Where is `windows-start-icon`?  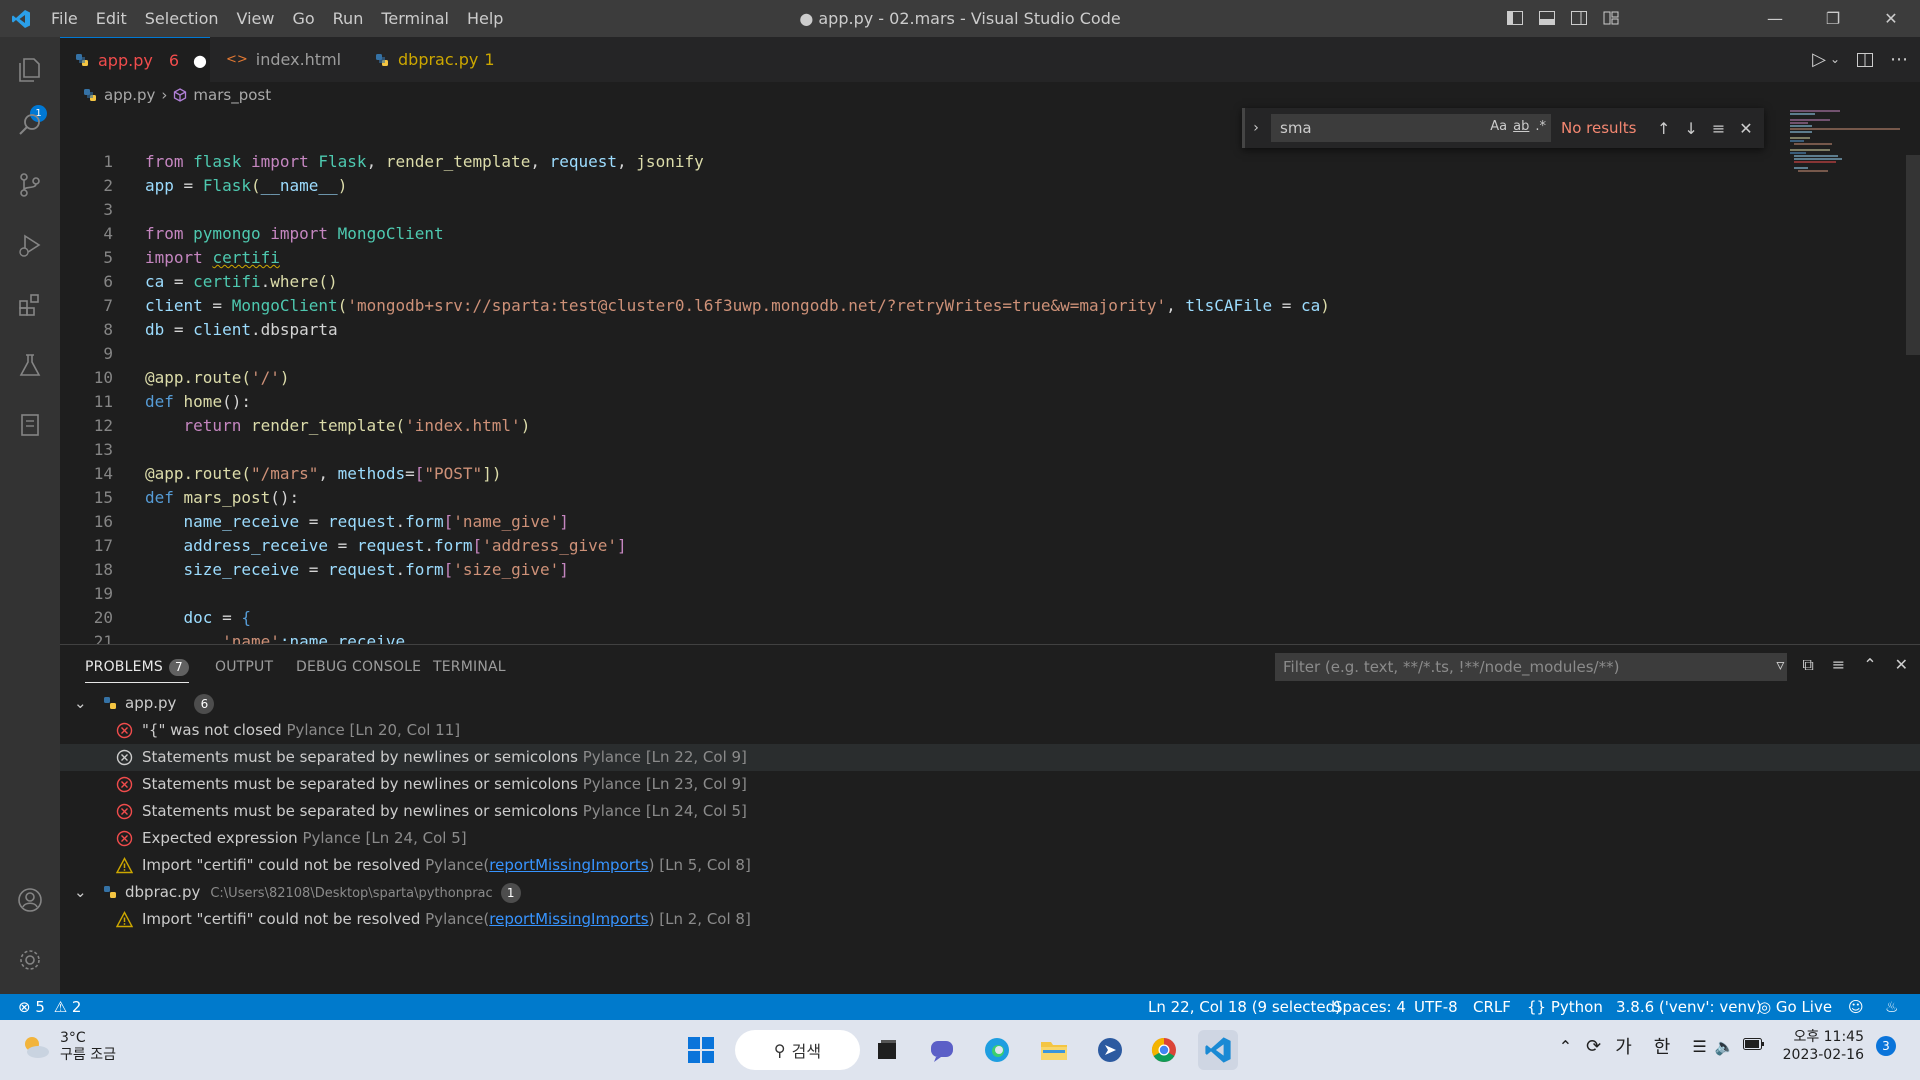 windows-start-icon is located at coordinates (701, 1050).